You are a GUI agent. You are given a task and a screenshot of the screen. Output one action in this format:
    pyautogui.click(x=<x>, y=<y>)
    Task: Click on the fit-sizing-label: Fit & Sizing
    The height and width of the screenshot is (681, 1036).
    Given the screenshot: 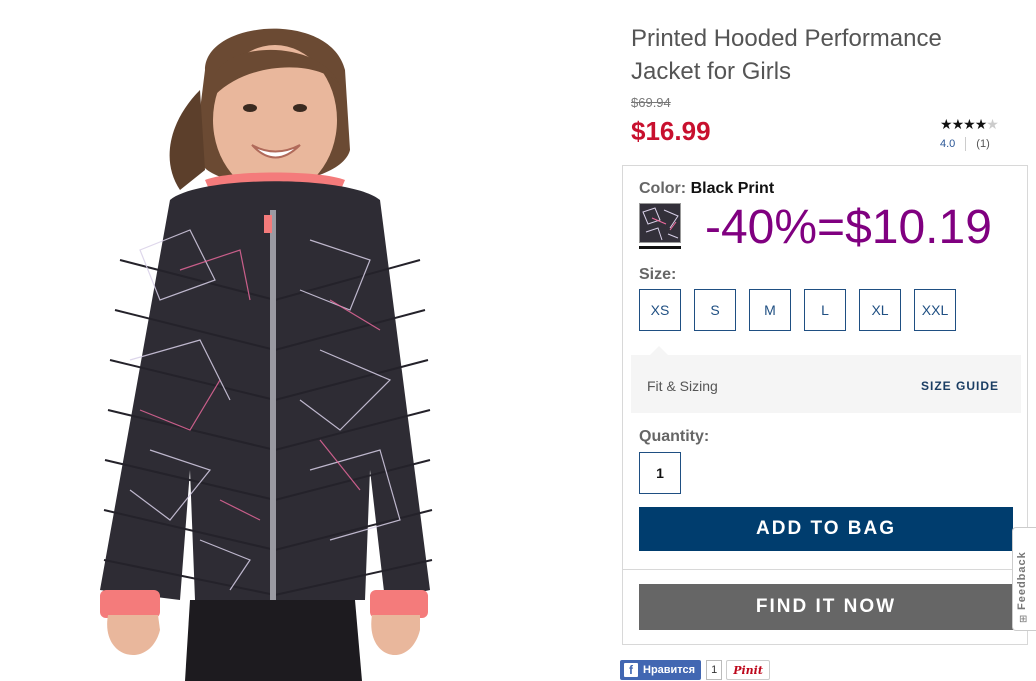 What is the action you would take?
    pyautogui.click(x=682, y=386)
    